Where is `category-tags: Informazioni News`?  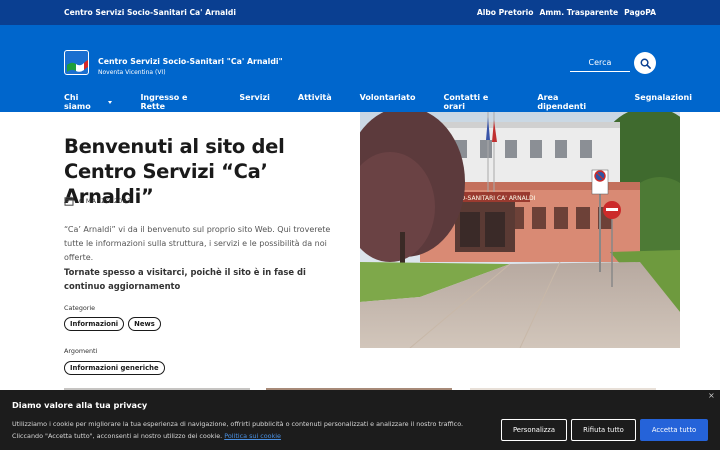
category-tags: Informazioni News is located at coordinates (112, 324).